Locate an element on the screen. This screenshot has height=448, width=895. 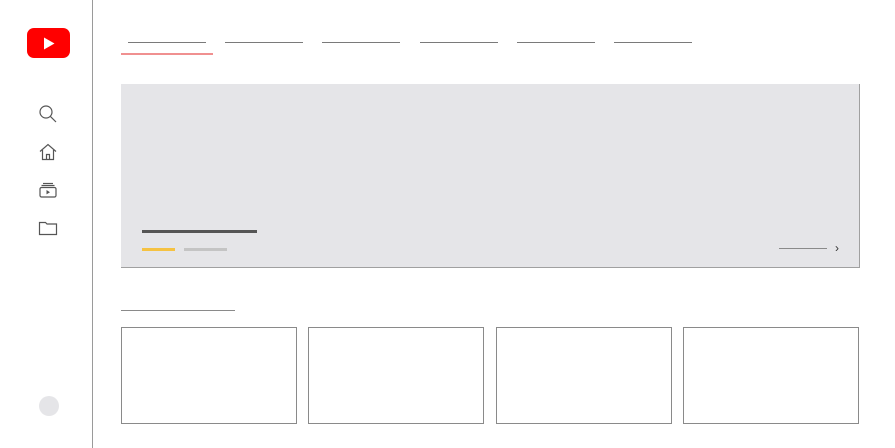
search-icon is located at coordinates (48, 114).